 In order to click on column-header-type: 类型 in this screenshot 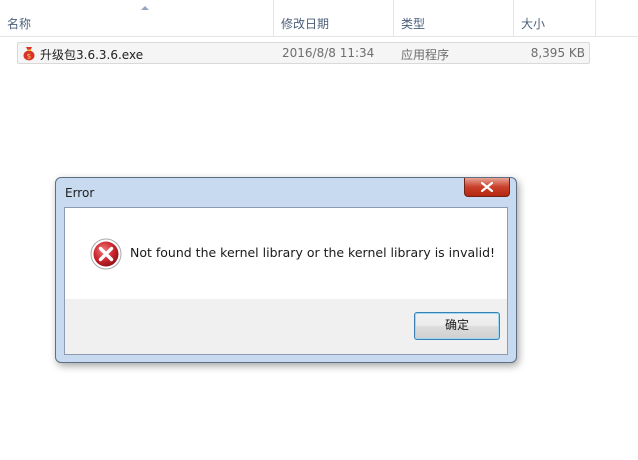, I will do `click(454, 18)`.